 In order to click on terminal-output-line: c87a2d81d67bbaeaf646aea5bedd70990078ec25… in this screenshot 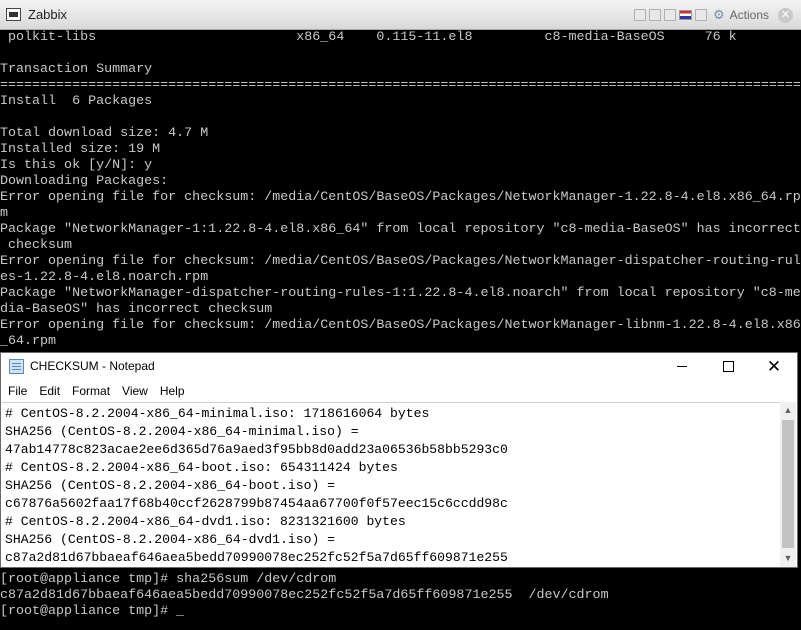, I will do `click(304, 595)`.